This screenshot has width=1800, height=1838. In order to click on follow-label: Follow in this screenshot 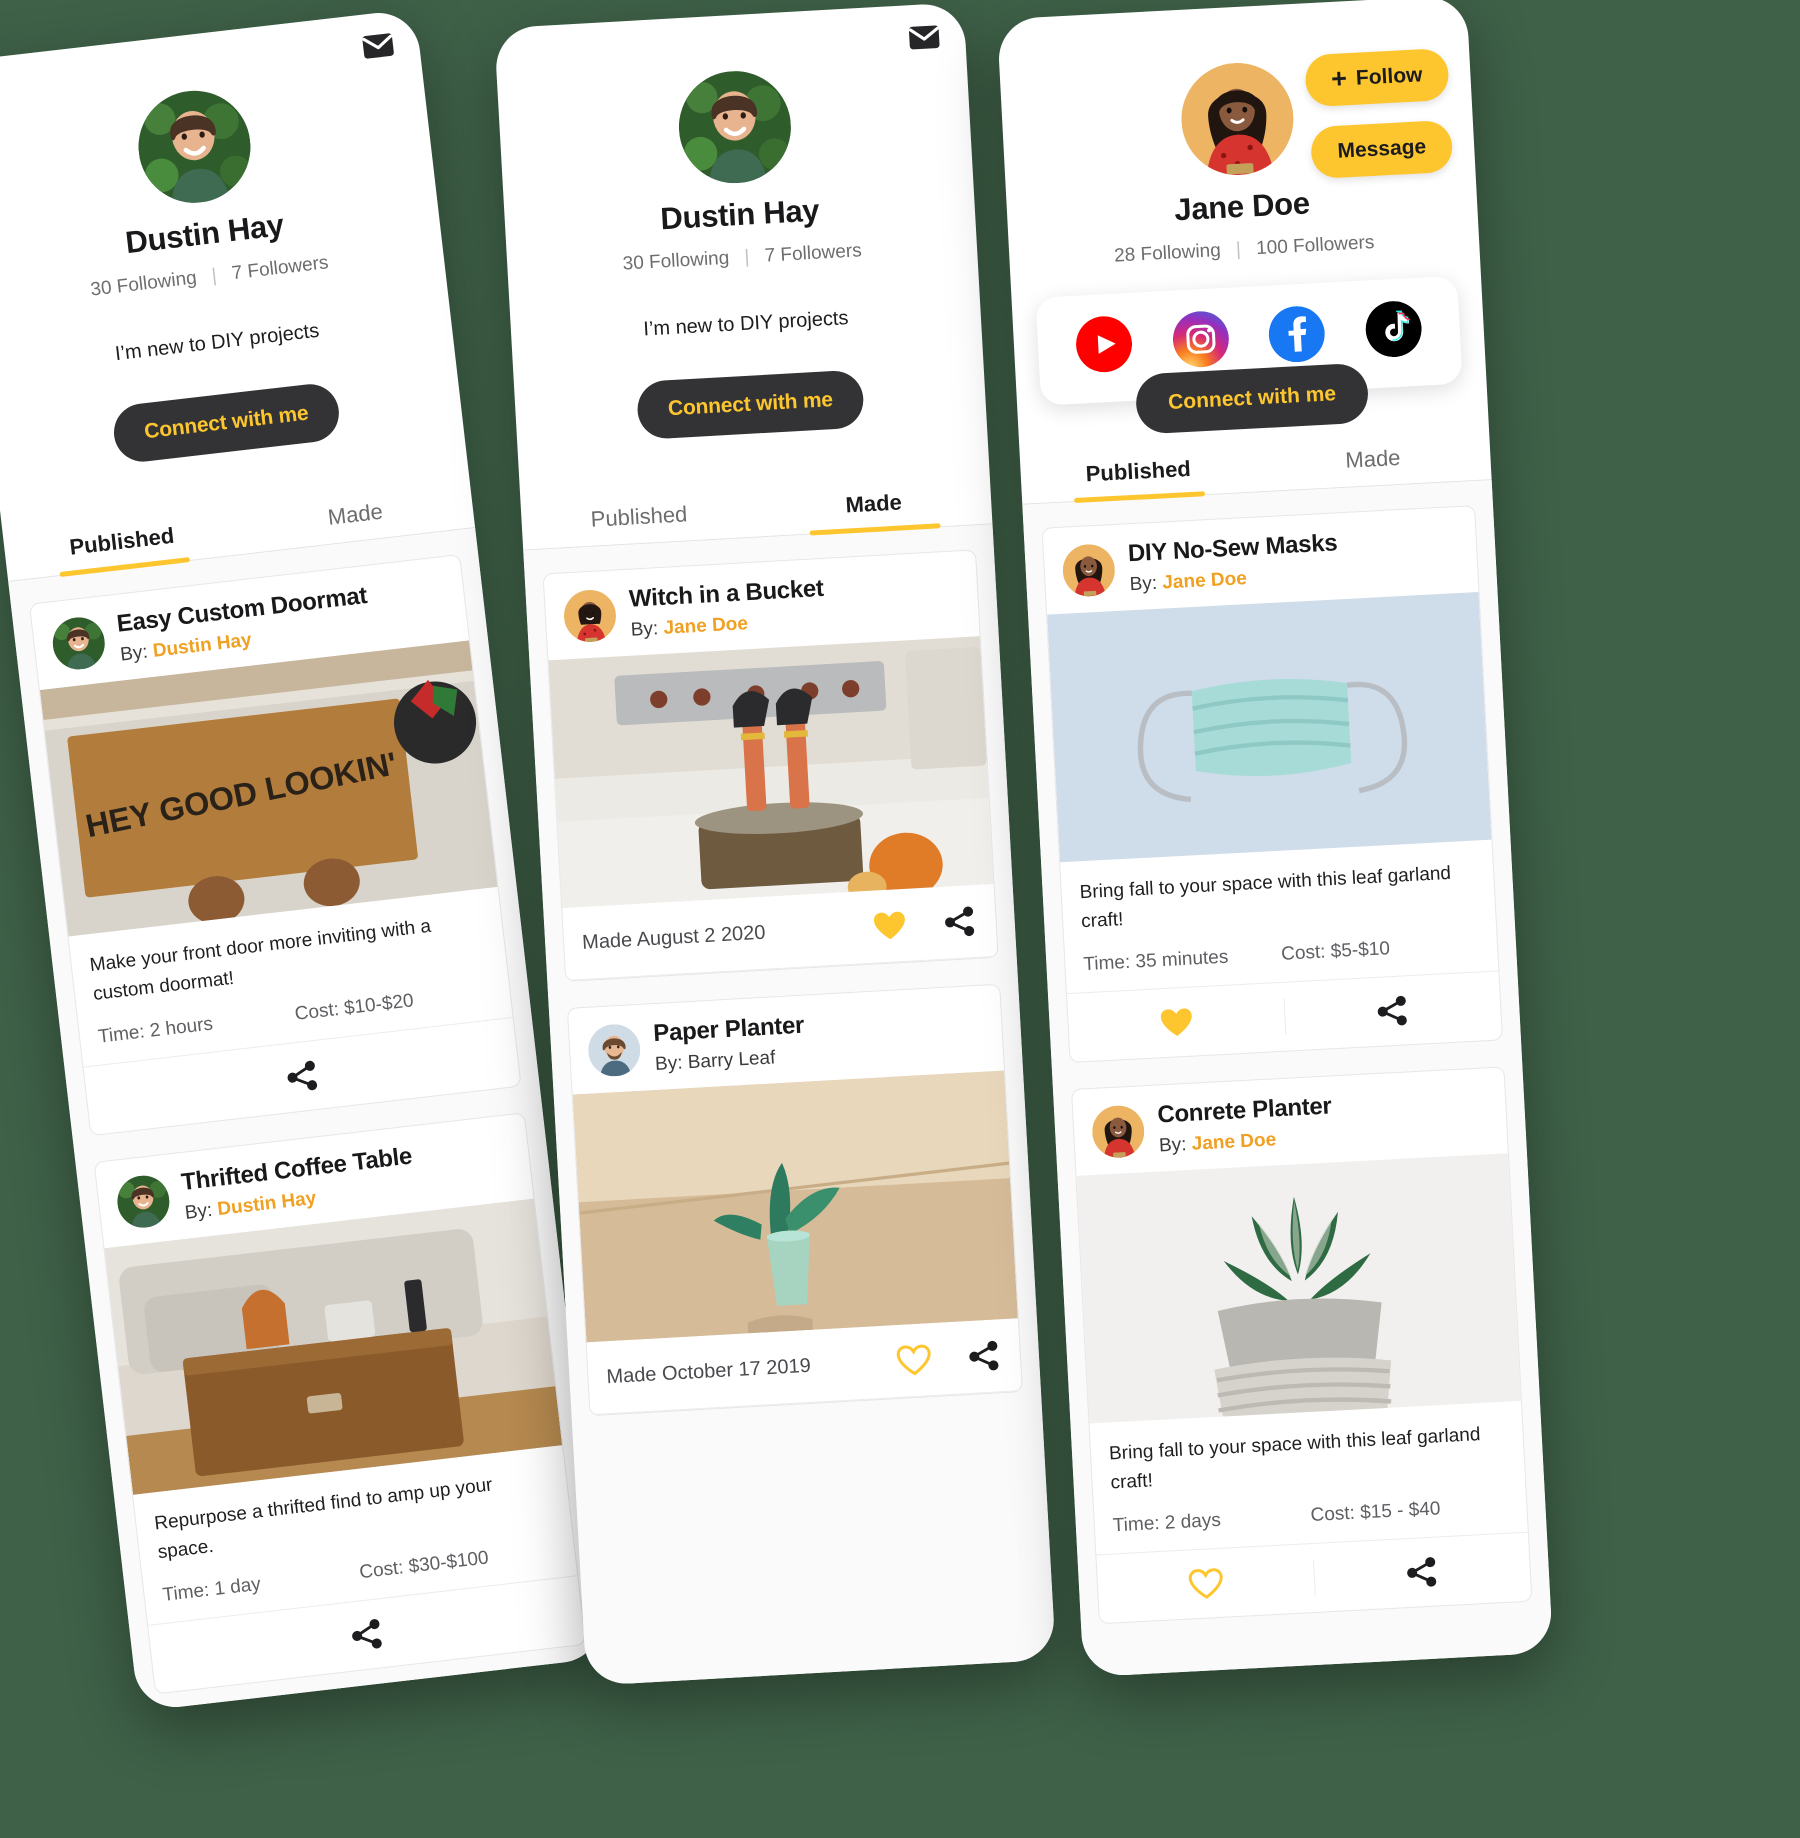, I will do `click(1389, 76)`.